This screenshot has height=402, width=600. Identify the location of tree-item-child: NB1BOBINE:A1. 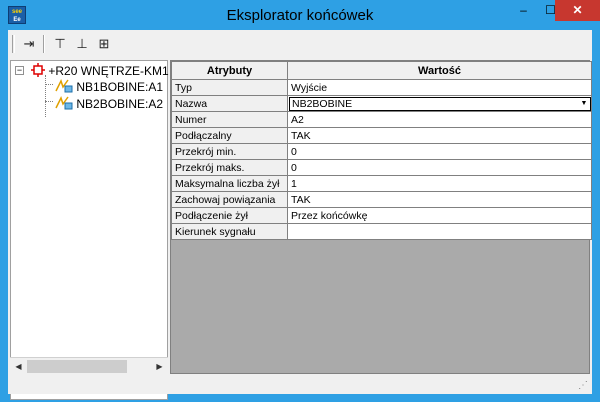
(109, 87).